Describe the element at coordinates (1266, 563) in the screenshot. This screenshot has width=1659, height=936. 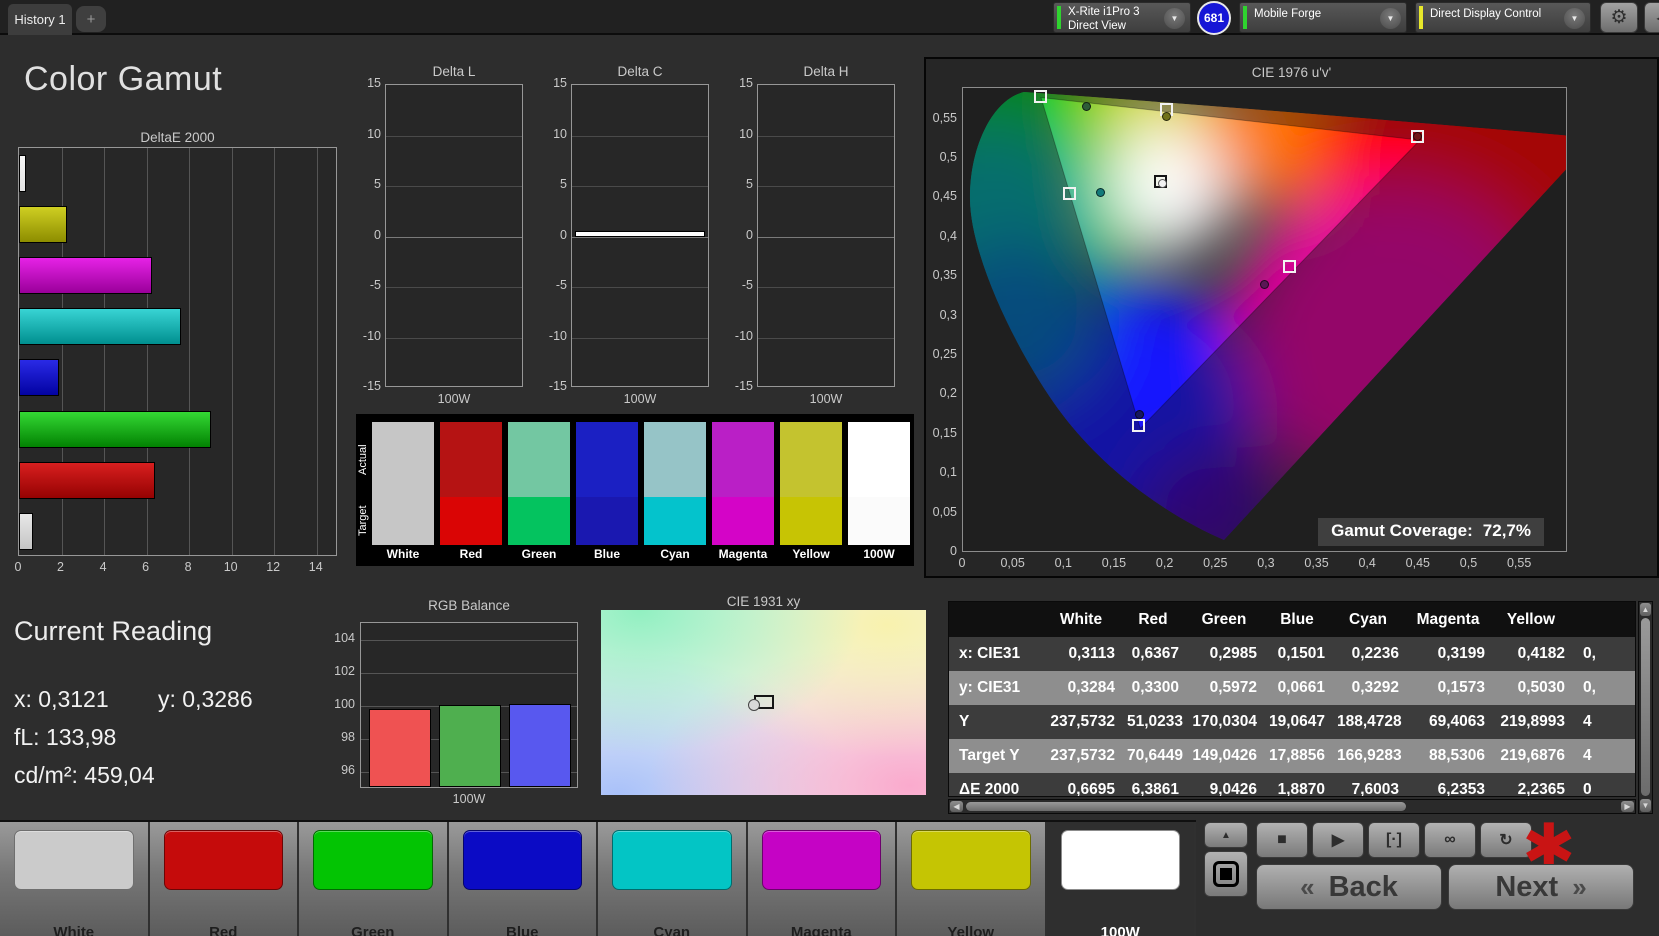
I see `cie-xtick: 0,3` at that location.